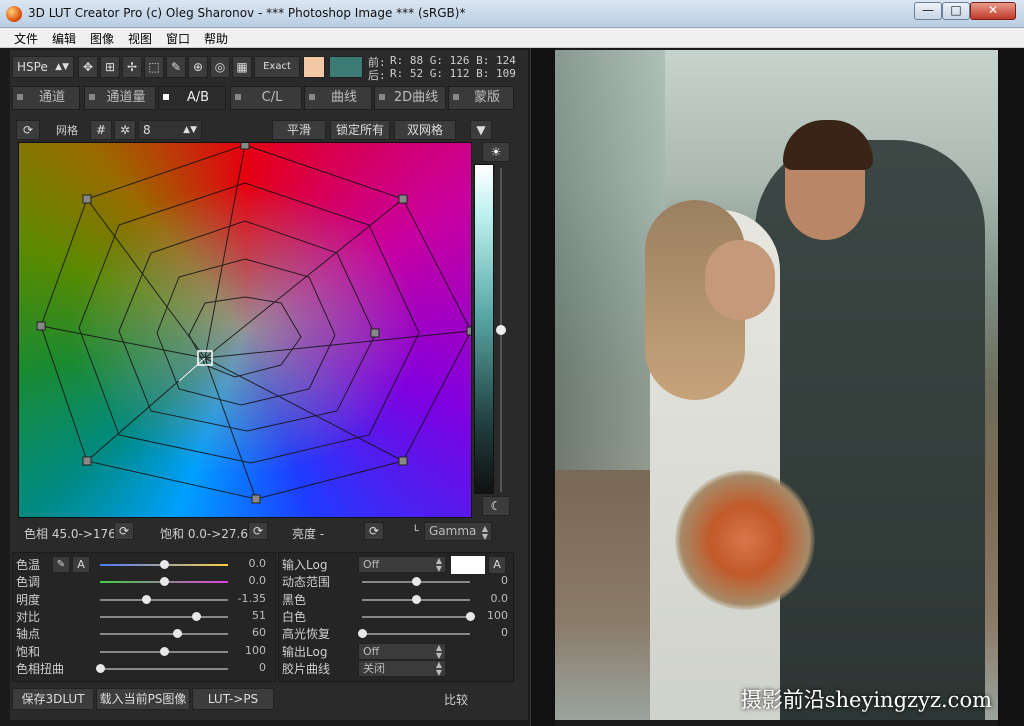 This screenshot has width=1024, height=726. I want to click on left-lightness-slider, so click(164, 599).